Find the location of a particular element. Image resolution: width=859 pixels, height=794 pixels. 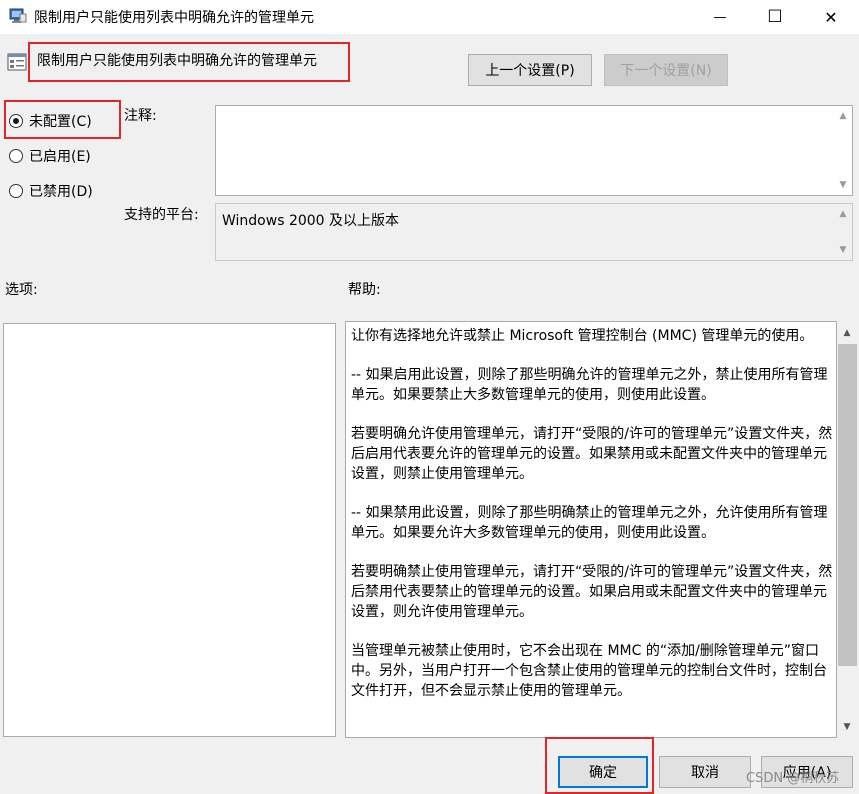

radio-disabled: 已禁用(D) is located at coordinates (51, 191).